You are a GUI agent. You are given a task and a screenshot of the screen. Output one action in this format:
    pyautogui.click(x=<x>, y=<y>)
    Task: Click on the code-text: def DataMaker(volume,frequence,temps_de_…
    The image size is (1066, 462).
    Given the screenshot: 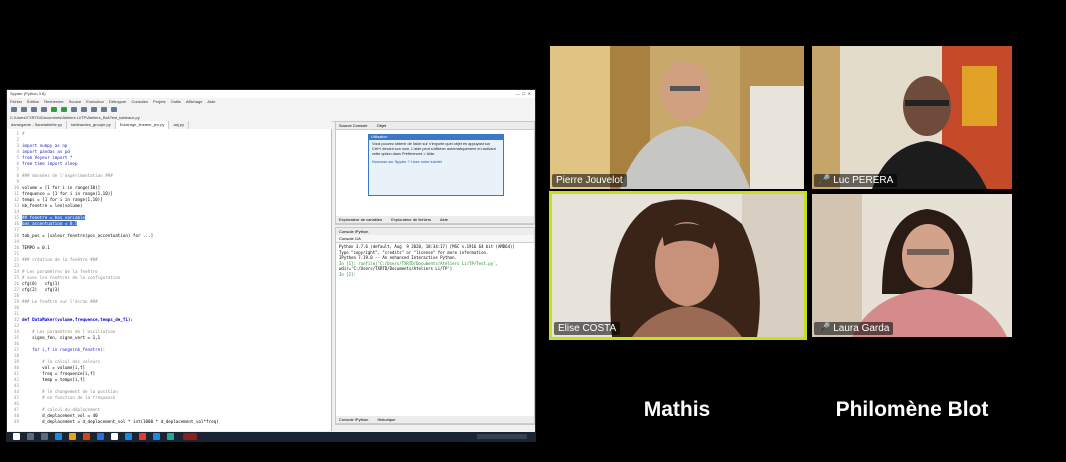 What is the action you would take?
    pyautogui.click(x=77, y=319)
    